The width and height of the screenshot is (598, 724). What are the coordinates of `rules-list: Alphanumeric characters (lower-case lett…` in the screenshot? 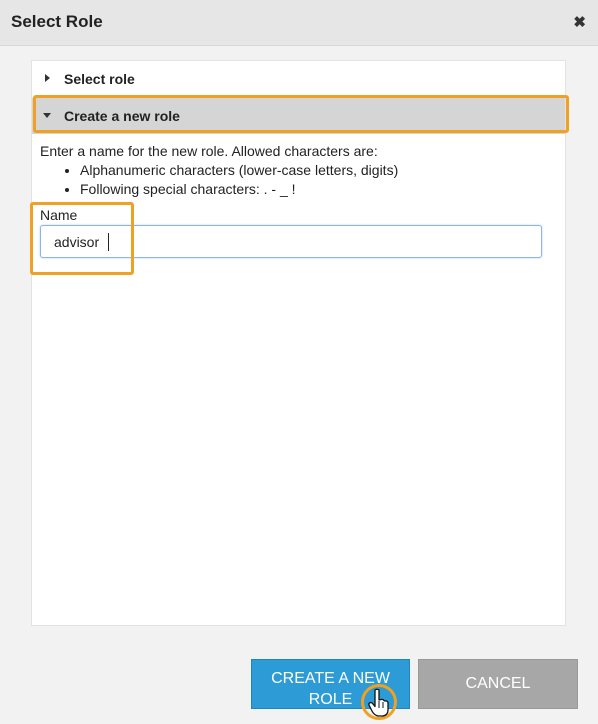 It's located at (300, 180).